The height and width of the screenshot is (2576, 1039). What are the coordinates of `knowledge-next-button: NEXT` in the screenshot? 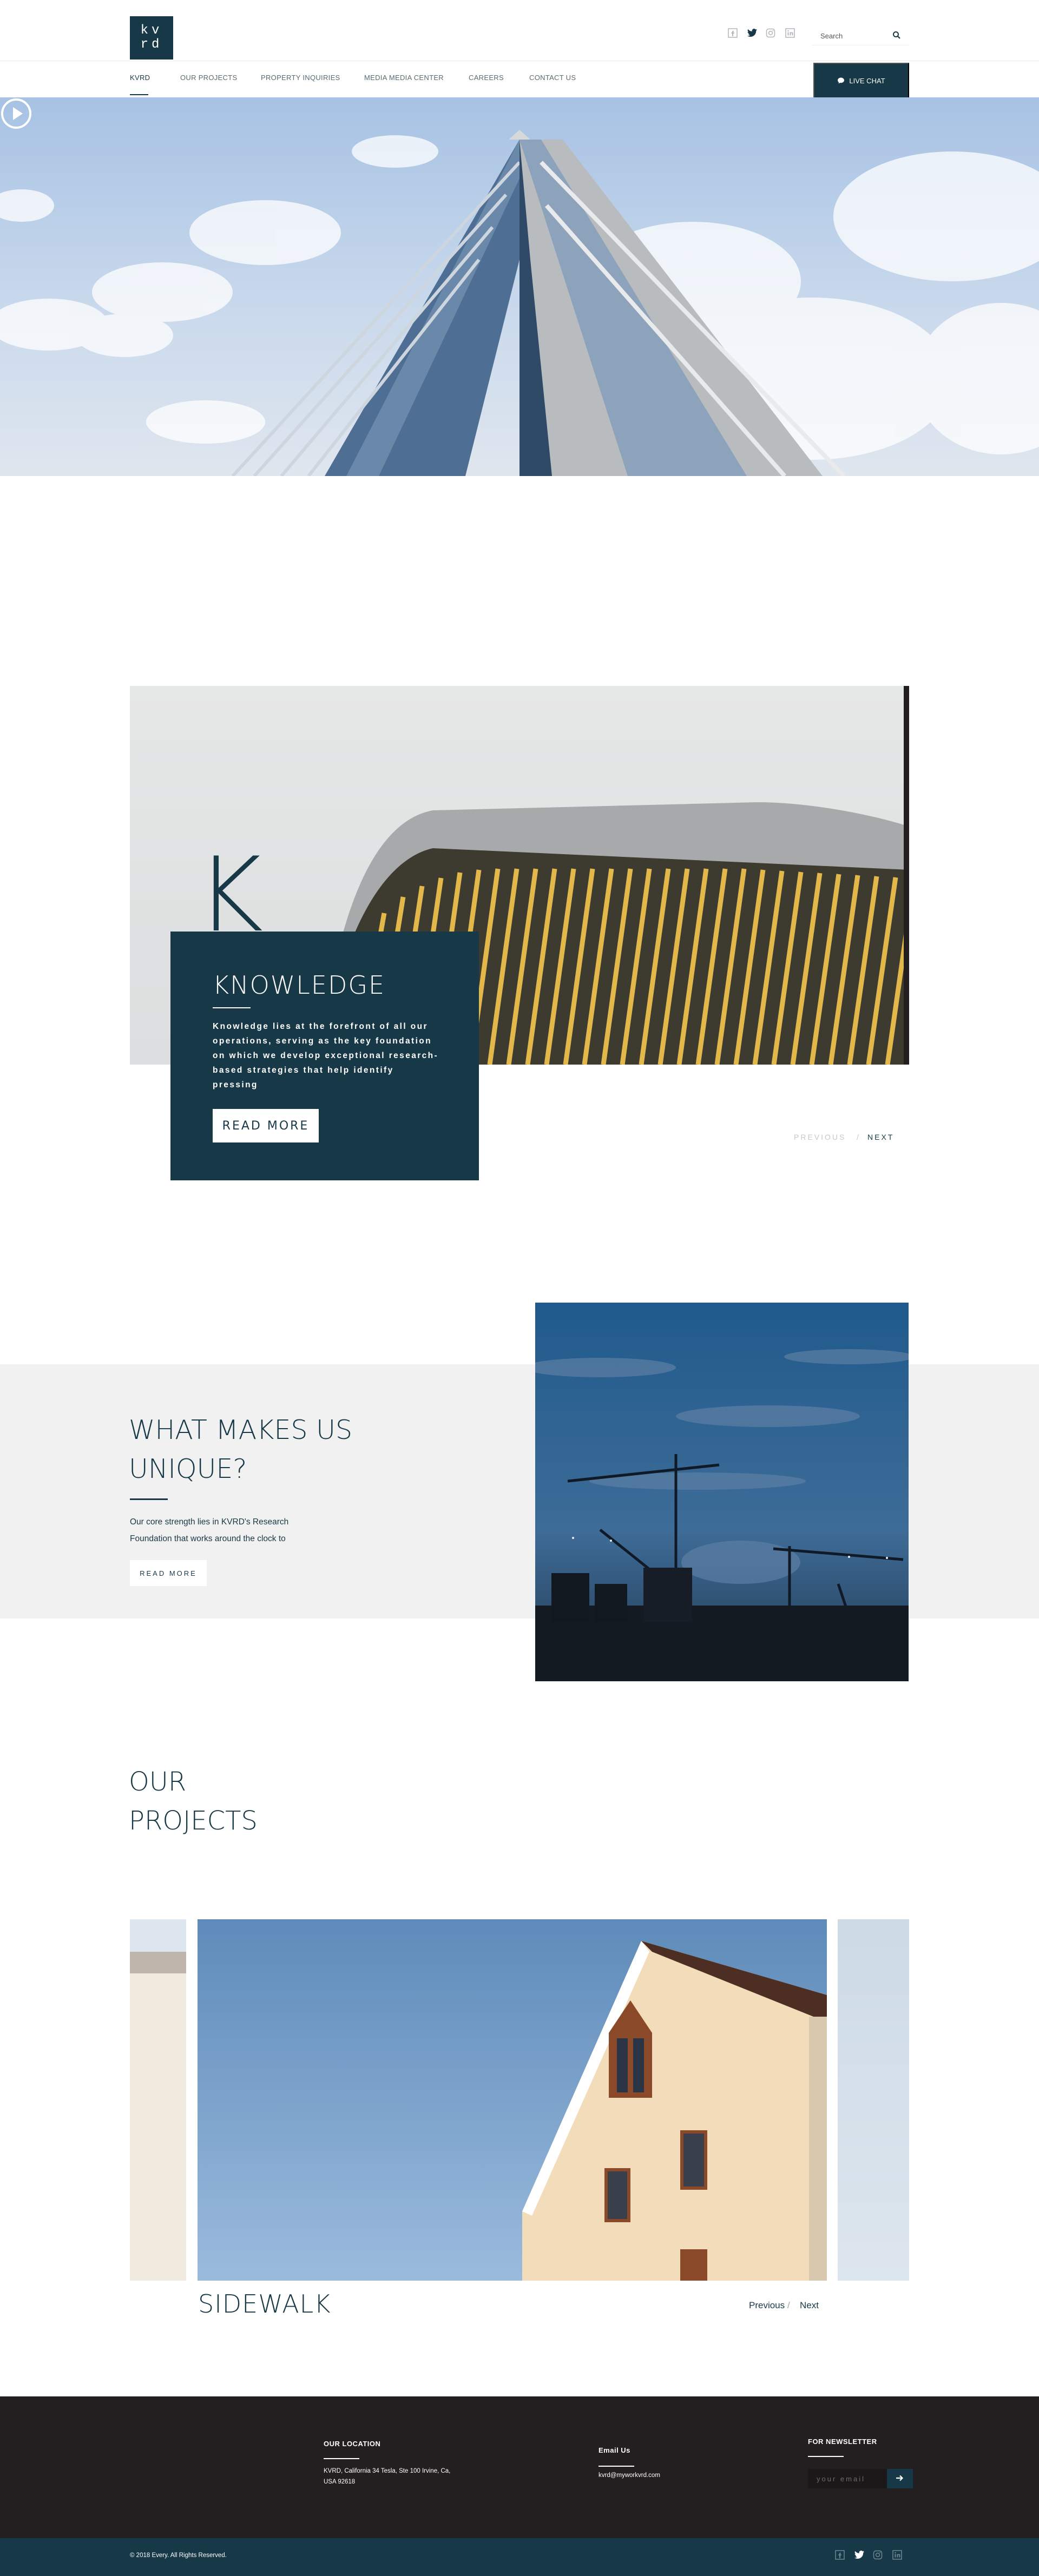 It's located at (880, 1137).